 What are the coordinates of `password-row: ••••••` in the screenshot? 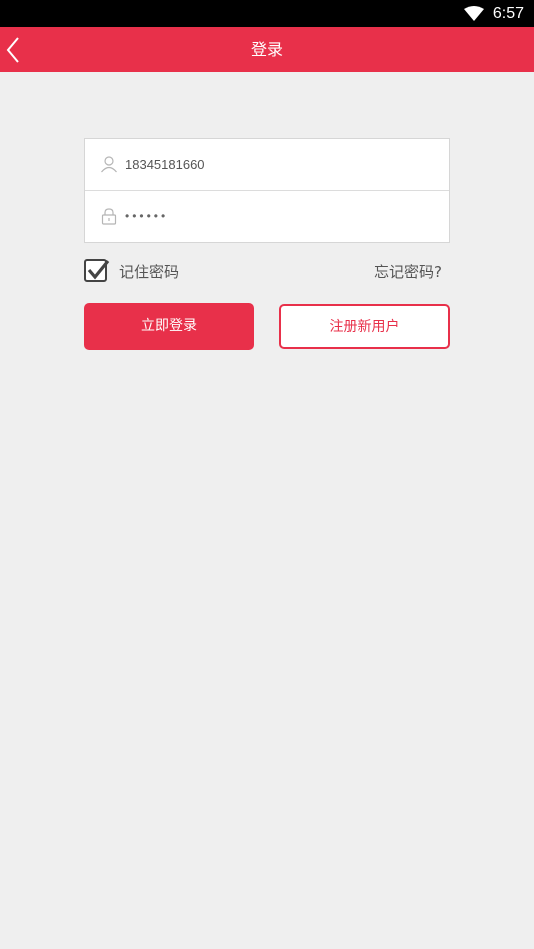 It's located at (267, 216).